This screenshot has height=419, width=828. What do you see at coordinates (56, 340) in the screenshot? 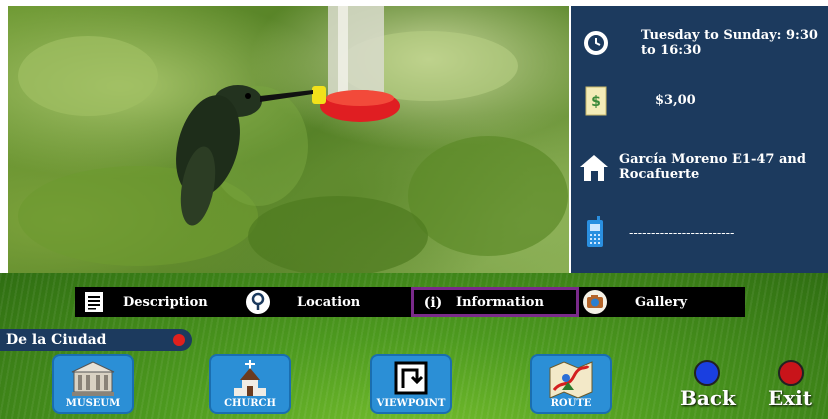
I see `place-name: De la Ciudad` at bounding box center [56, 340].